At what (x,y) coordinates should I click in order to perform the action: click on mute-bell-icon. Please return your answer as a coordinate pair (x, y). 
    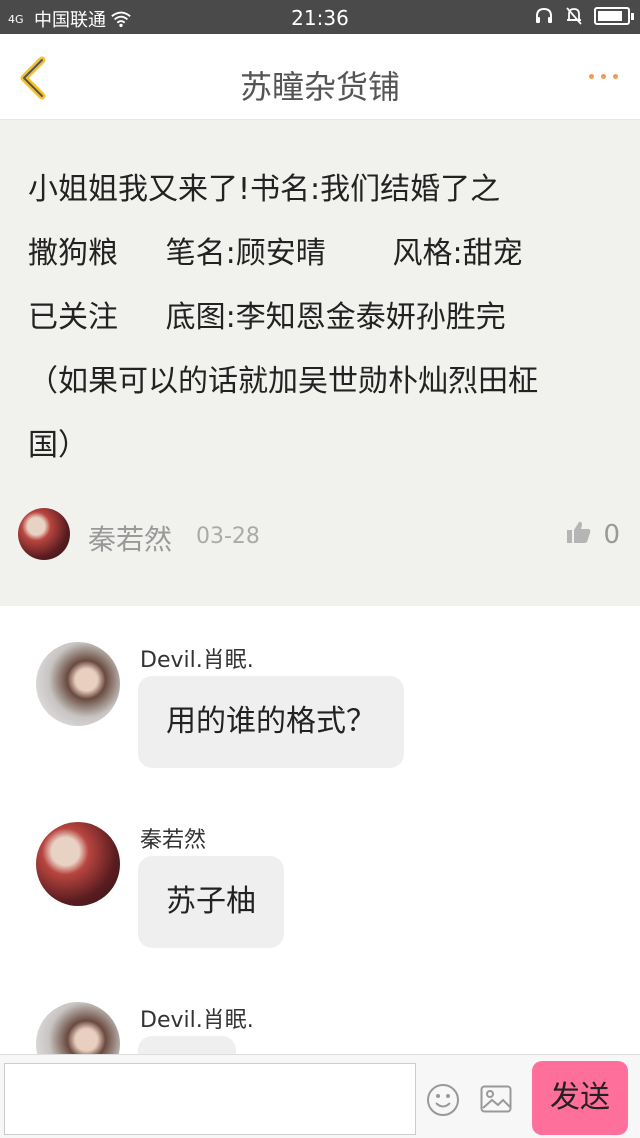
    Looking at the image, I should click on (574, 16).